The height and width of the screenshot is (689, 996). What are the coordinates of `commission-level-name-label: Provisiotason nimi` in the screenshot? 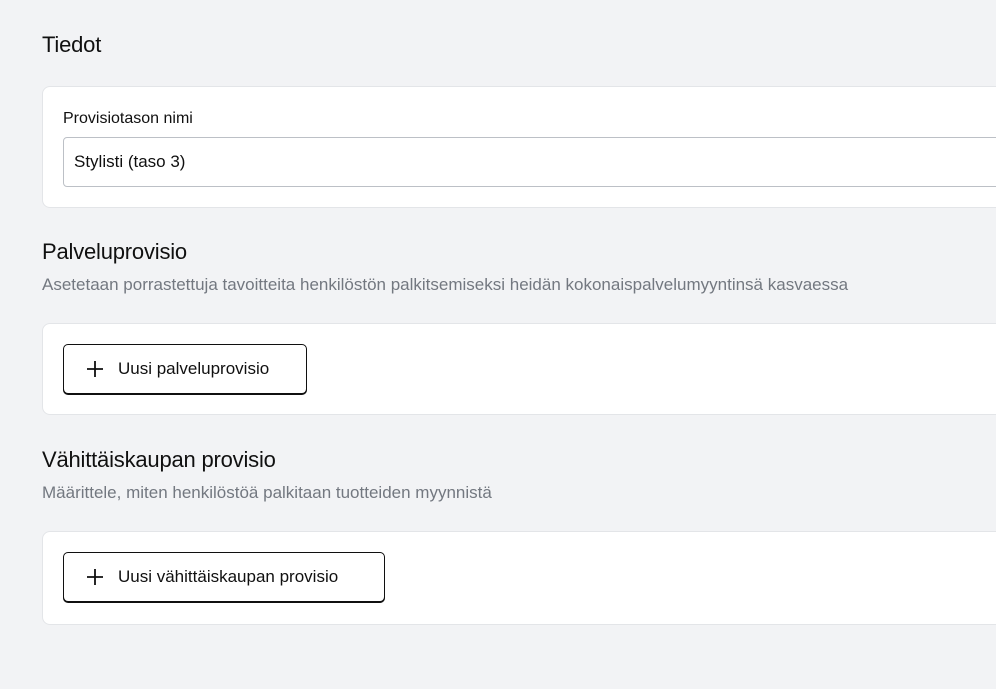 It's located at (128, 118).